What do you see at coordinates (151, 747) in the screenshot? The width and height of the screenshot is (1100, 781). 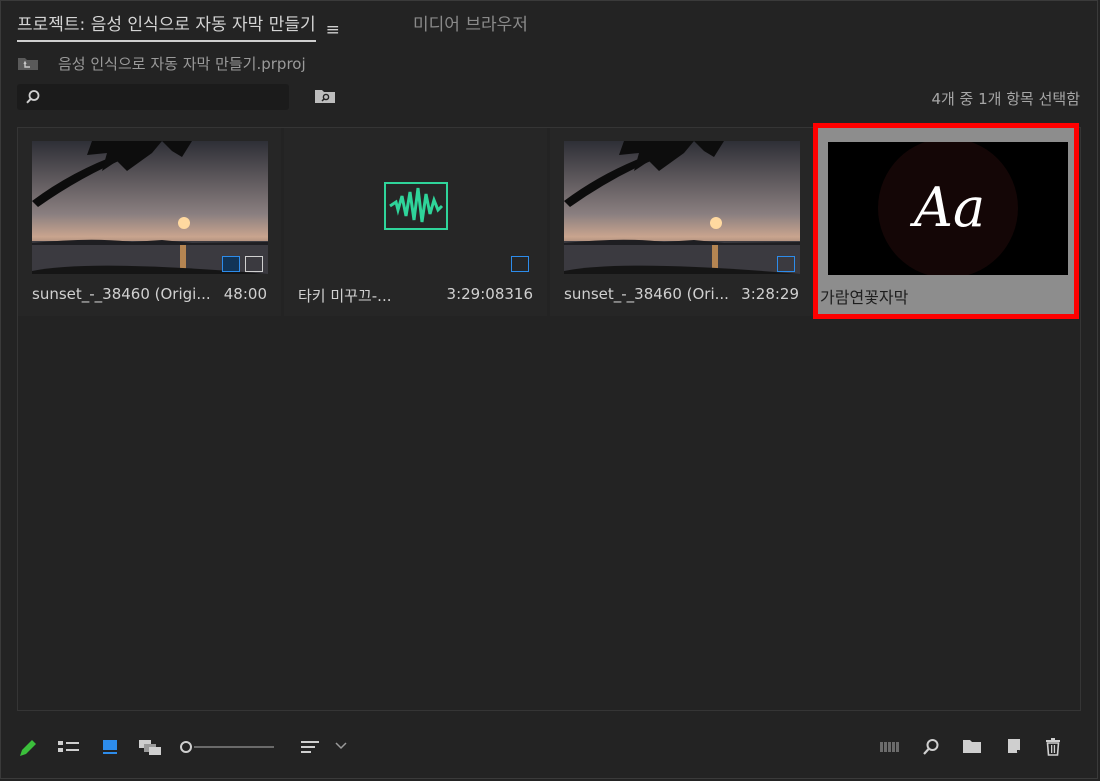 I see `freeform-view-icon` at bounding box center [151, 747].